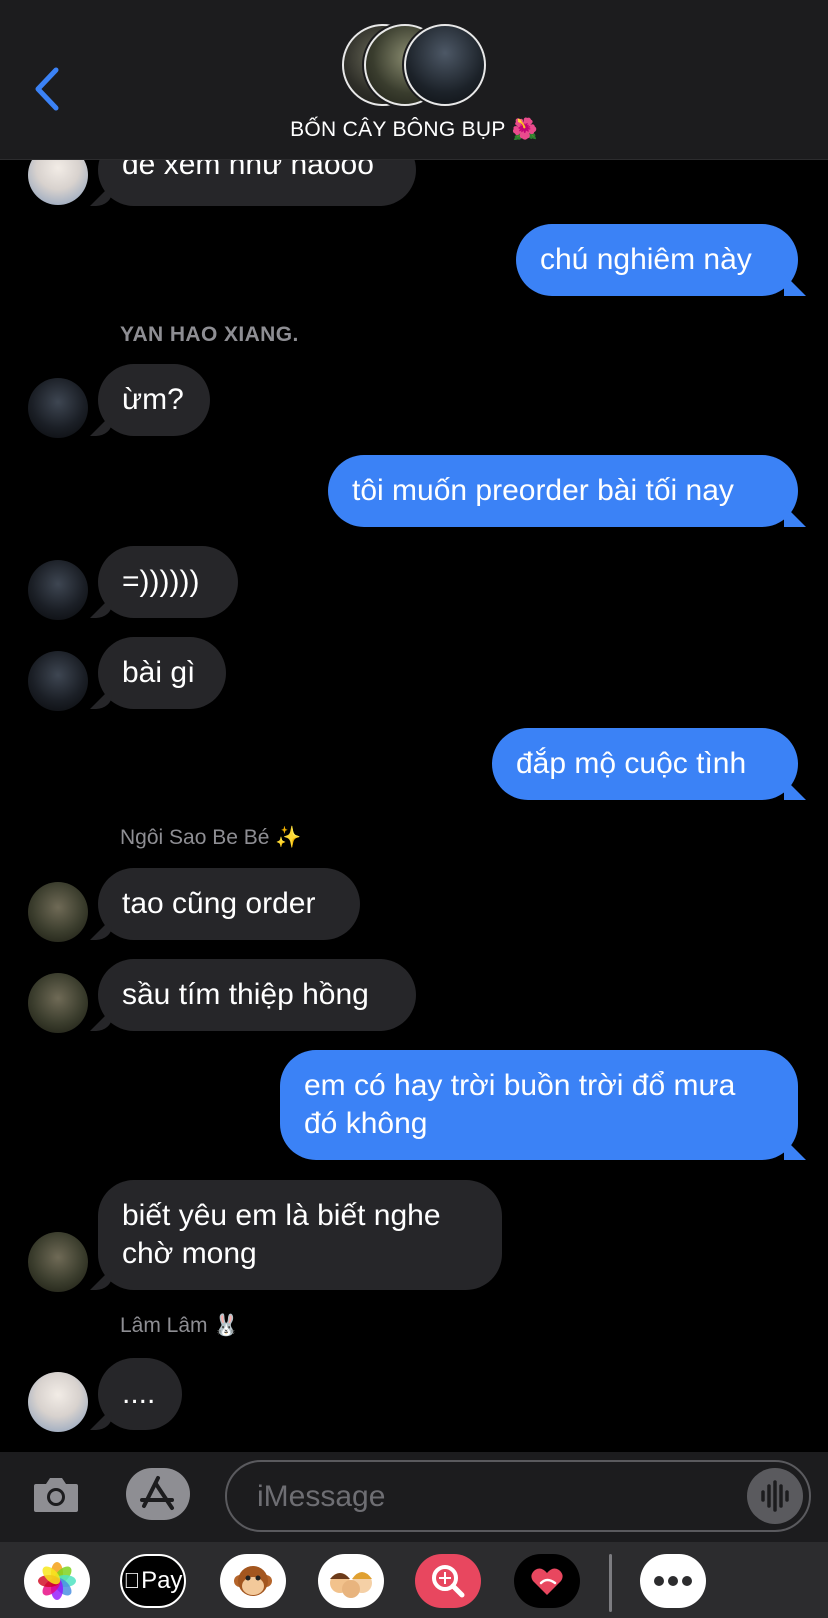 Image resolution: width=828 pixels, height=1618 pixels. I want to click on message-bubble-outgoing: em có hay trời buồn trời đổ mưa đó không, so click(539, 1105).